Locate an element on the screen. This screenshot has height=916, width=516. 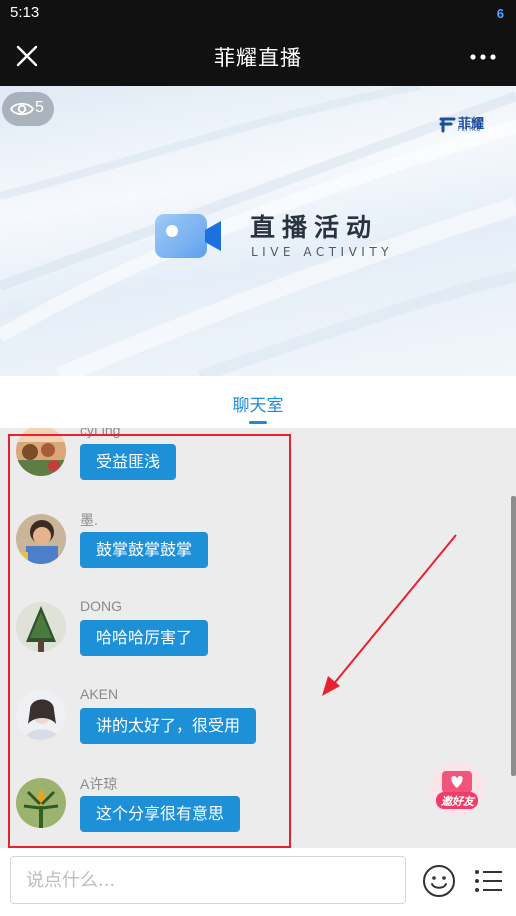
chat-input is located at coordinates (208, 880).